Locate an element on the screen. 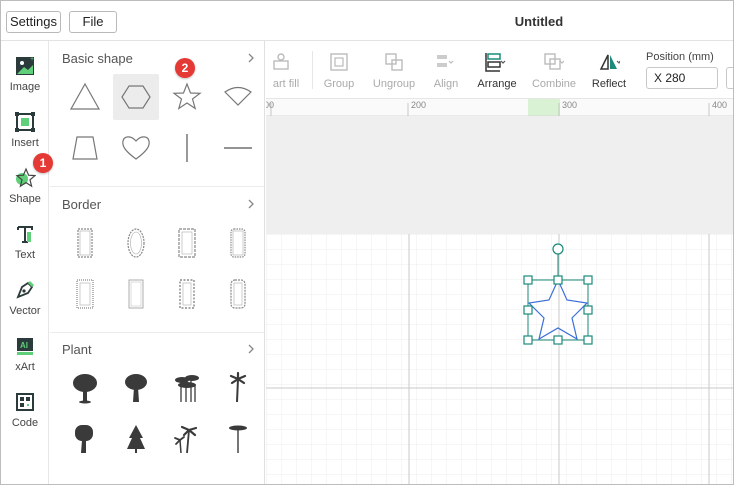 This screenshot has width=734, height=485. settings-button: Settings is located at coordinates (33, 22).